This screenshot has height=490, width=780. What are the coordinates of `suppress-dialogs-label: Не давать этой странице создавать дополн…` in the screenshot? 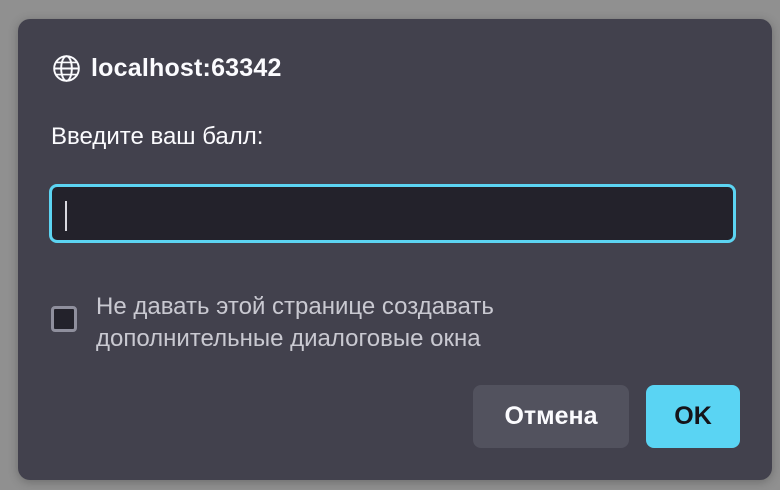 It's located at (376, 323).